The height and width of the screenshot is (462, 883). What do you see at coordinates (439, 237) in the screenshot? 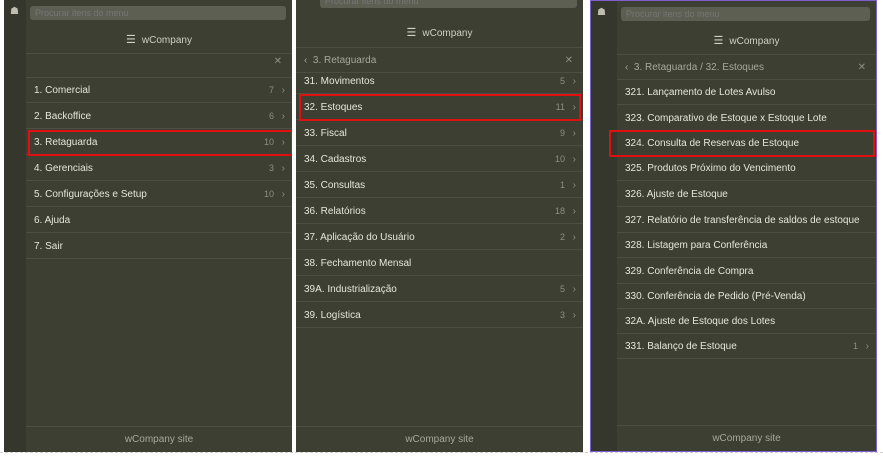
I see `menu-item-aplicacao-usuario: 37. Aplicação do Usuário 2 ›` at bounding box center [439, 237].